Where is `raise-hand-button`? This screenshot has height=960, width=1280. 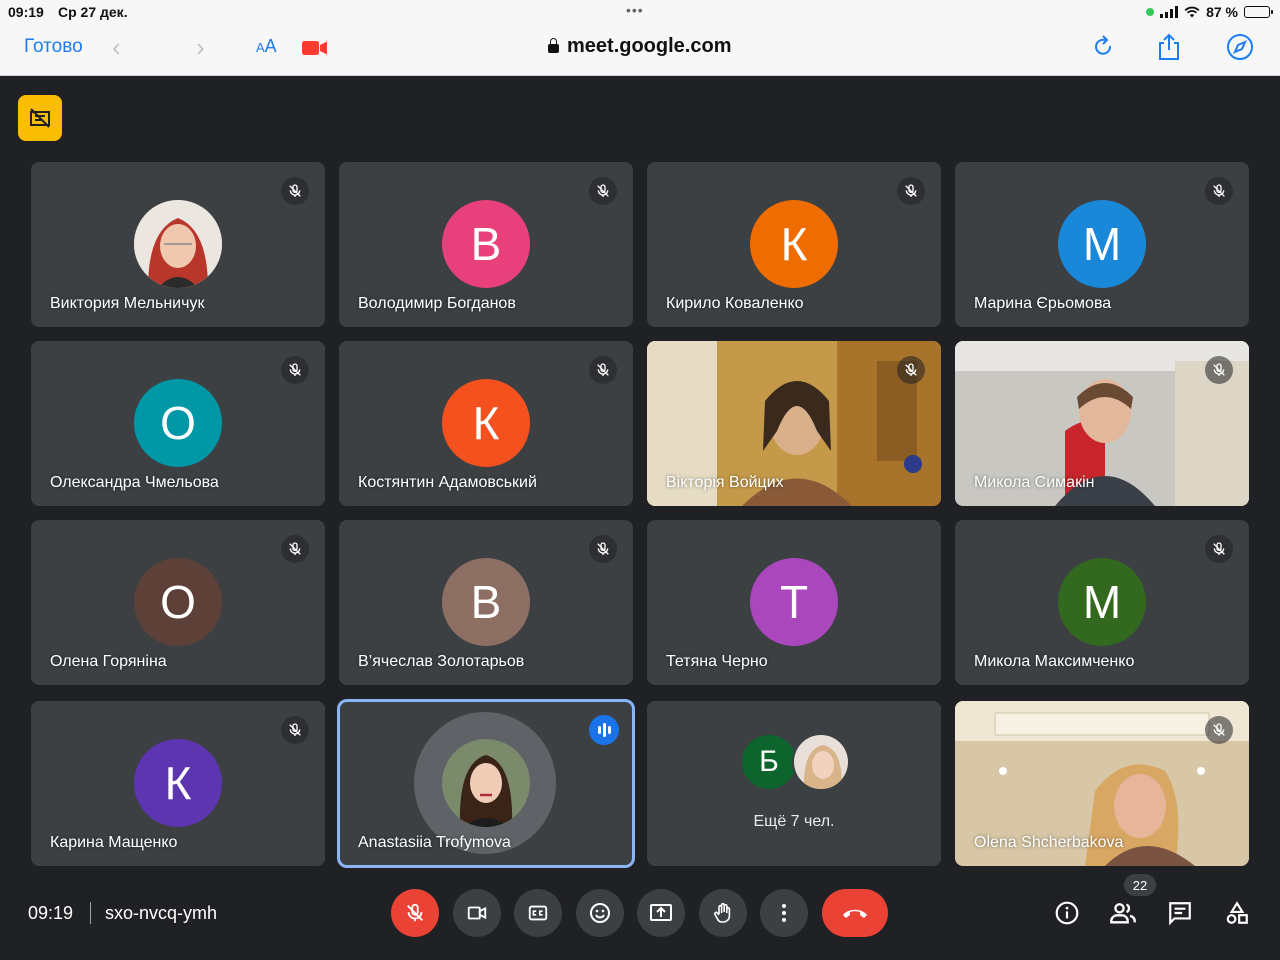 raise-hand-button is located at coordinates (723, 913).